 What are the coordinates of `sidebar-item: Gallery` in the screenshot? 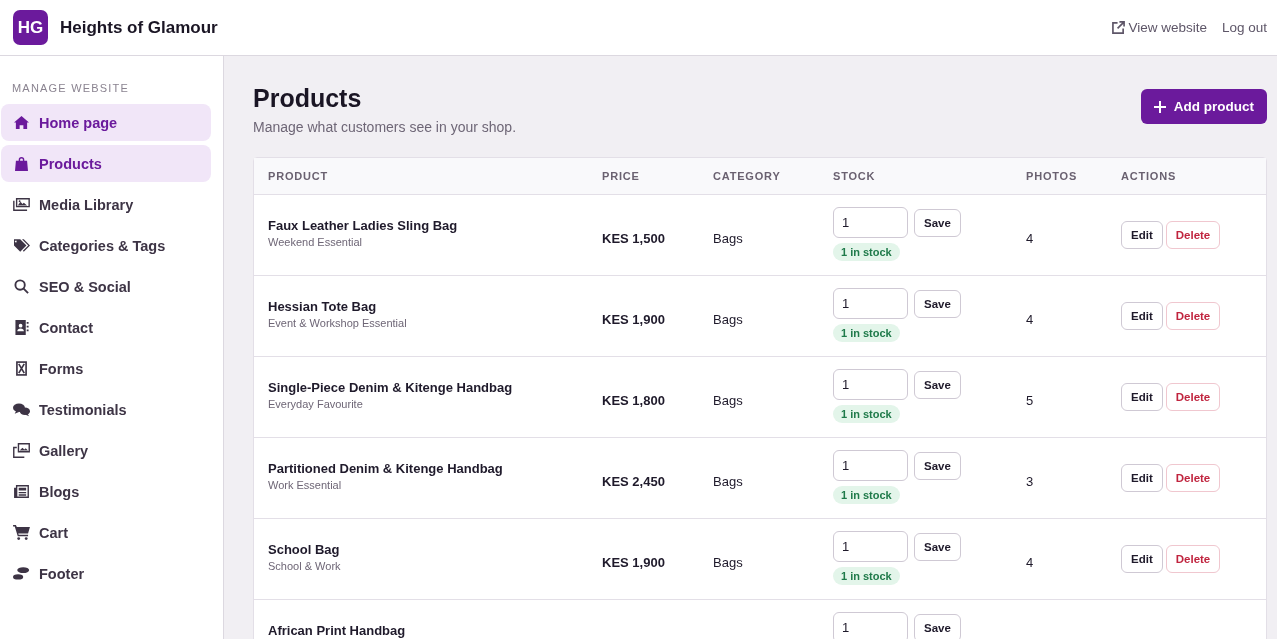 It's located at (106, 450).